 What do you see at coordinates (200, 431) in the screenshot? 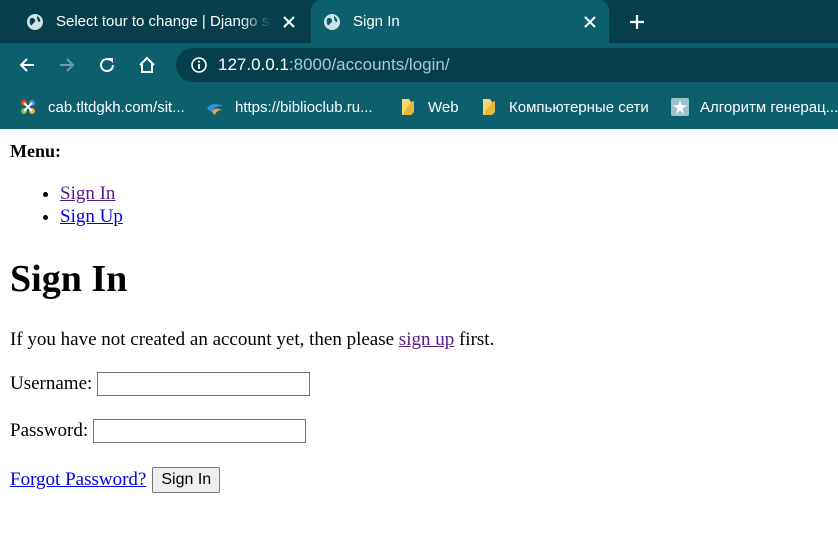
I see `password-input` at bounding box center [200, 431].